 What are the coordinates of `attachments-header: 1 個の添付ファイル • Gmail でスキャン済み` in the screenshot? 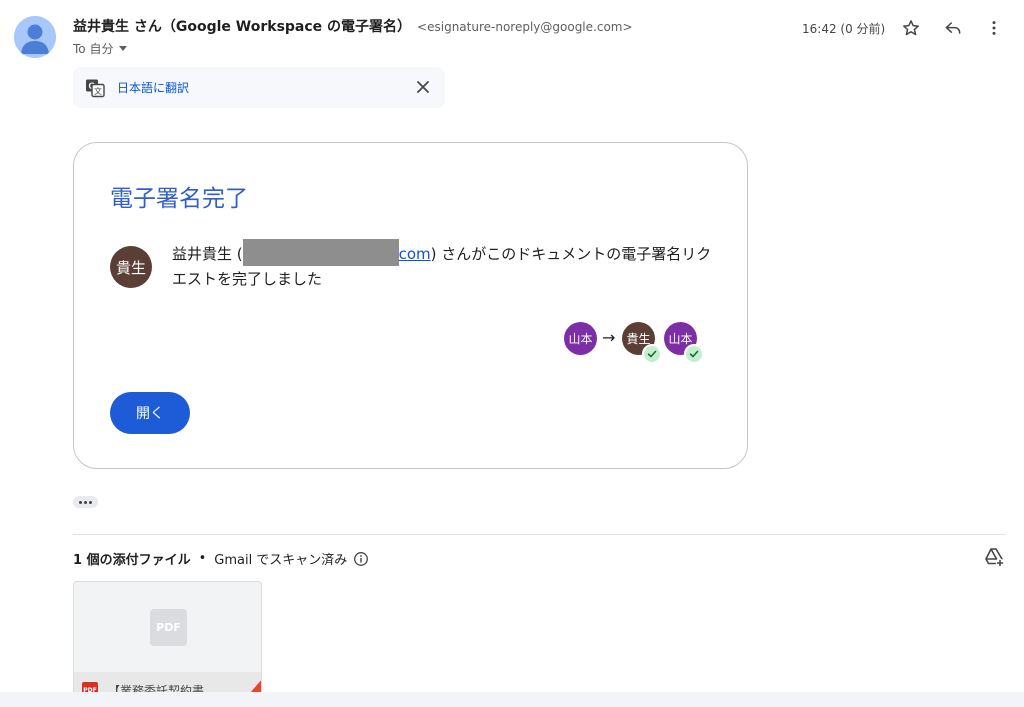 It's located at (221, 558).